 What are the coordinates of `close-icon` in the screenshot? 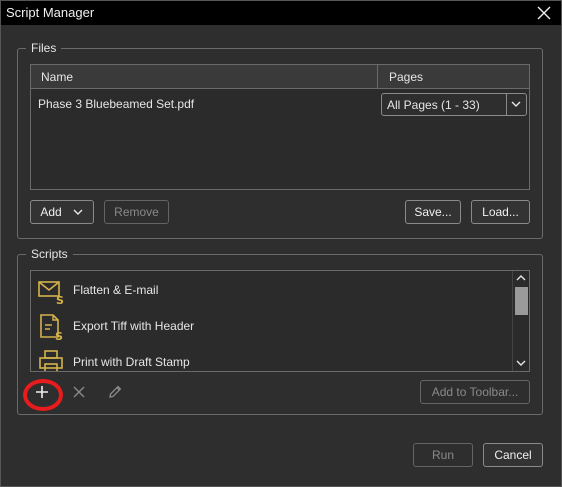 It's located at (544, 13).